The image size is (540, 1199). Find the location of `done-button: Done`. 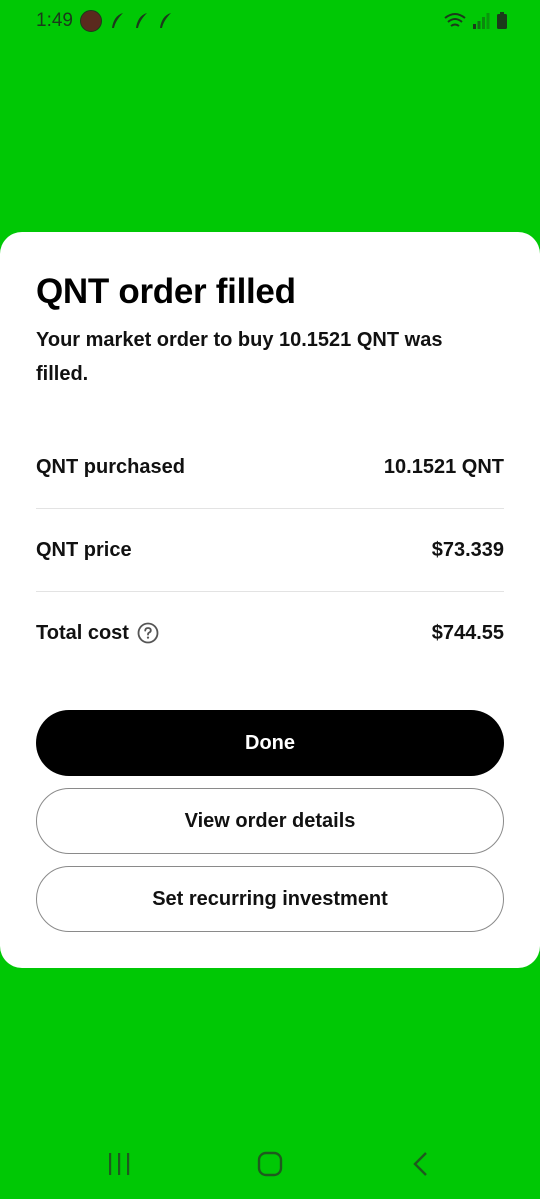

done-button: Done is located at coordinates (270, 743).